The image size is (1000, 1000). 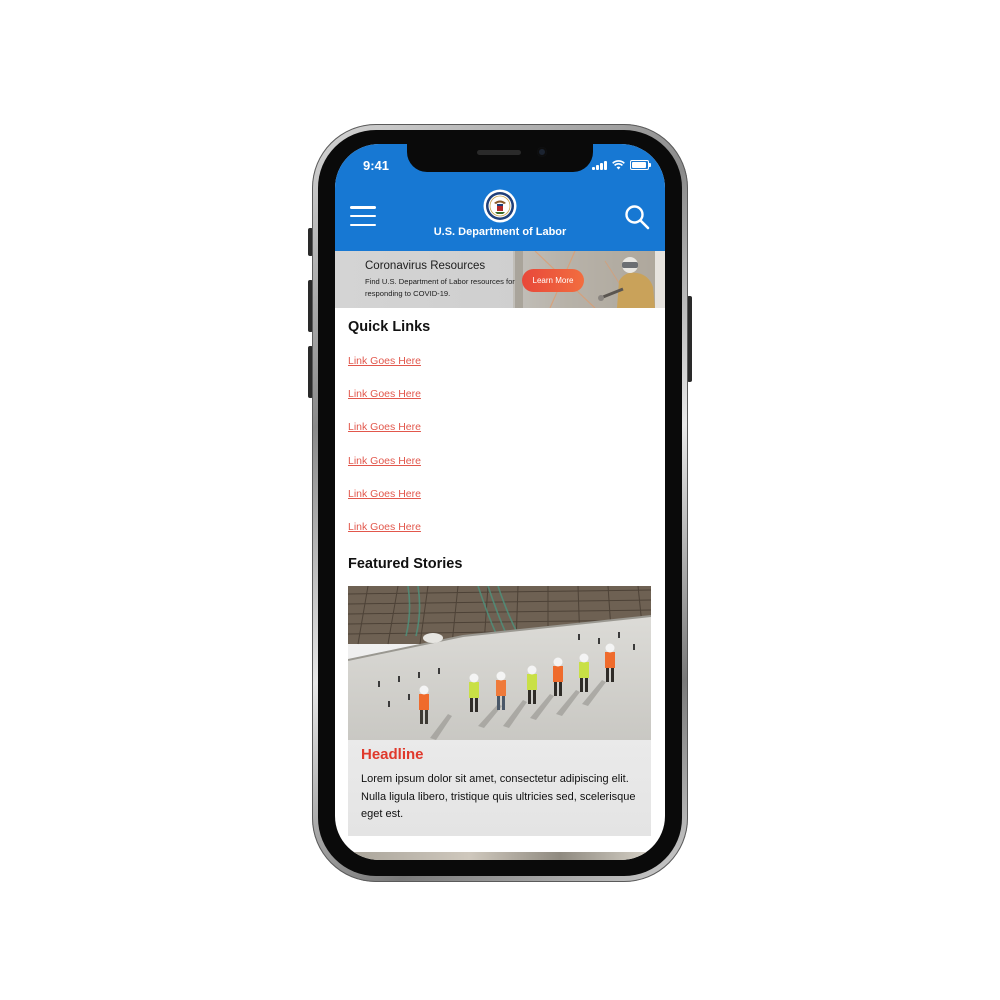 What do you see at coordinates (376, 165) in the screenshot?
I see `status-time: 9:41` at bounding box center [376, 165].